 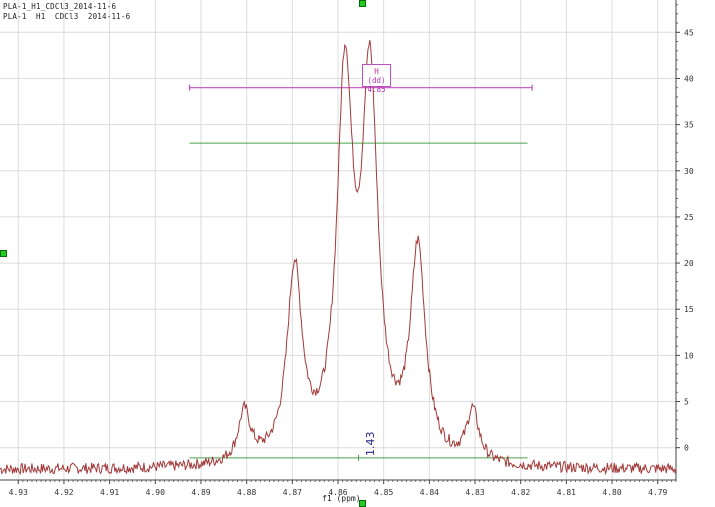 I want to click on y-axis-ticks: 0 5 10 15 20 25 30 35 40 45, so click(x=685, y=228).